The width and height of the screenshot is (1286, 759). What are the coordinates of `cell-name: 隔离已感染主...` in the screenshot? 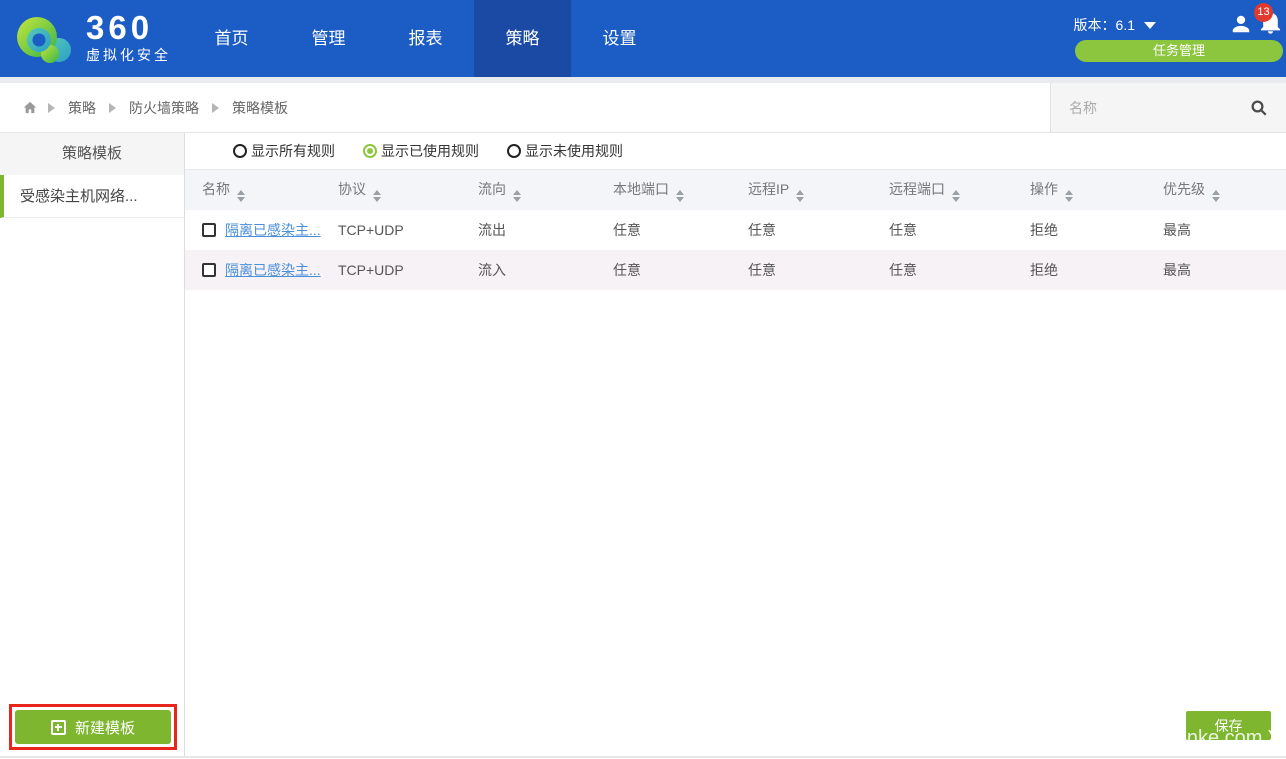 It's located at (253, 230).